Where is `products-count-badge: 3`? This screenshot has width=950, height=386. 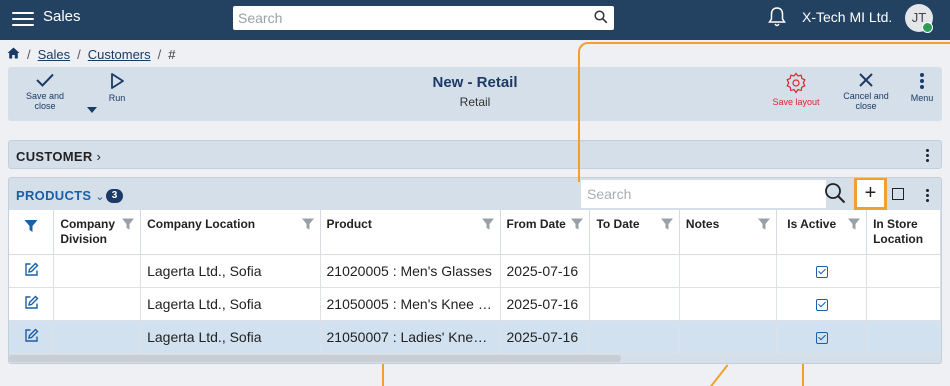
products-count-badge: 3 is located at coordinates (114, 196).